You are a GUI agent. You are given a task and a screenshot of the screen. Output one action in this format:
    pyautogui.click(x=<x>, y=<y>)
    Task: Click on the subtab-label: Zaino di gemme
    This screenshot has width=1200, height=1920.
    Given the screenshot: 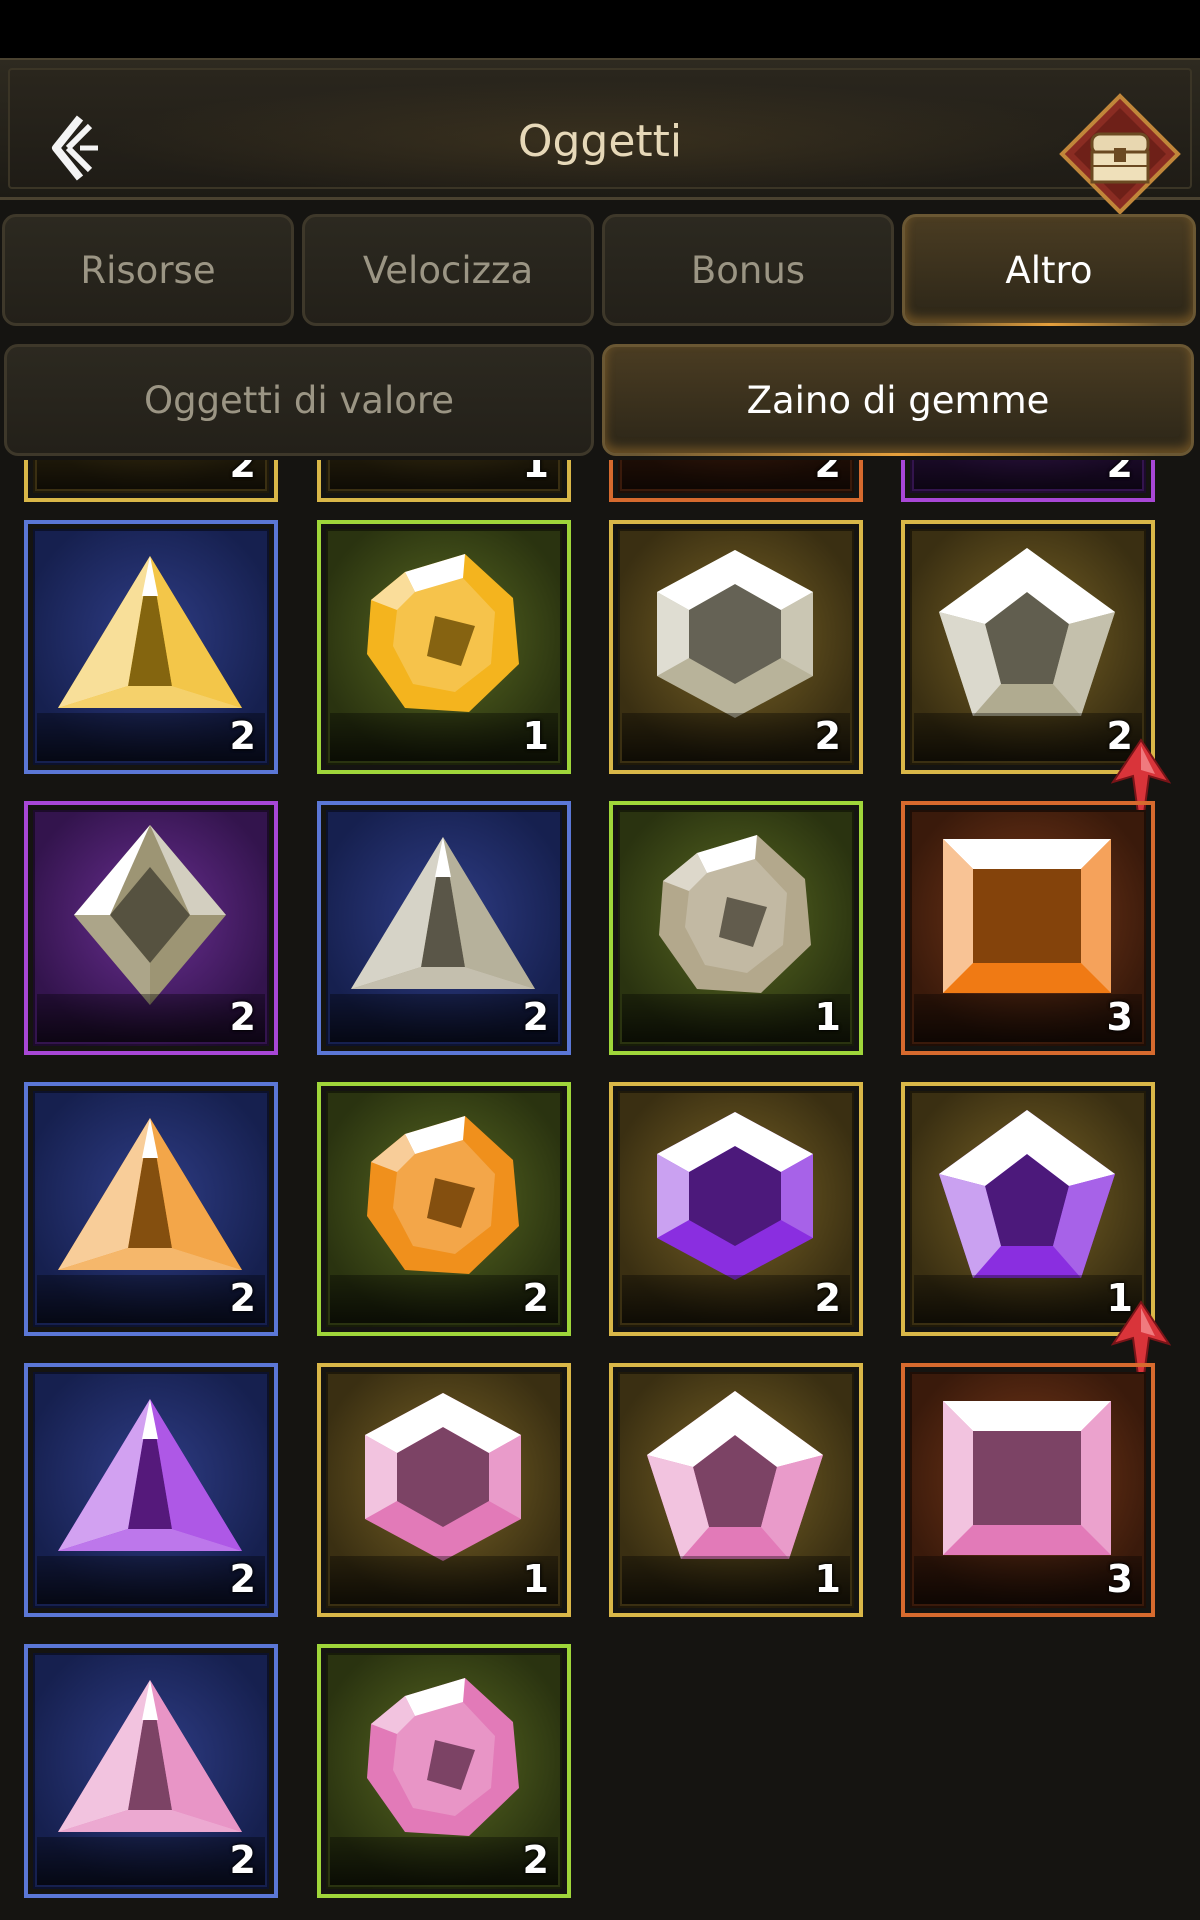 What is the action you would take?
    pyautogui.click(x=898, y=400)
    